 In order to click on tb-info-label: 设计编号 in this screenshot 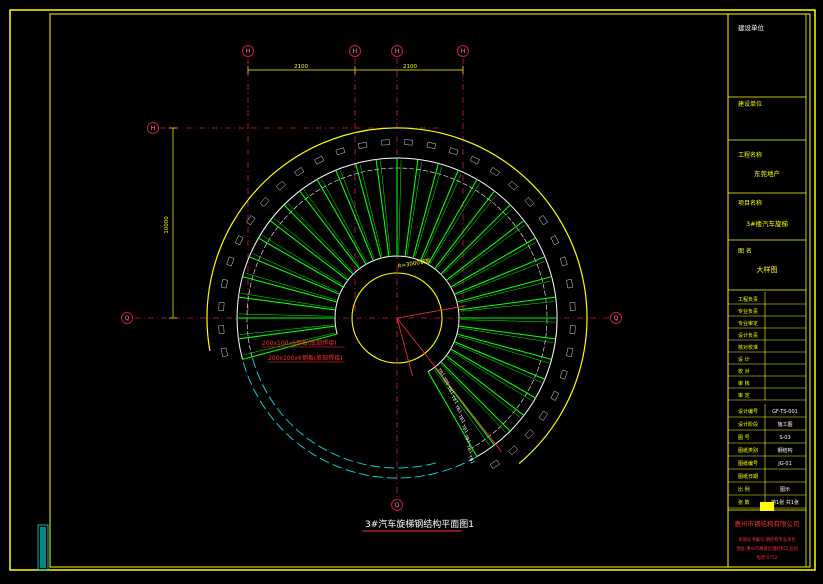, I will do `click(748, 411)`.